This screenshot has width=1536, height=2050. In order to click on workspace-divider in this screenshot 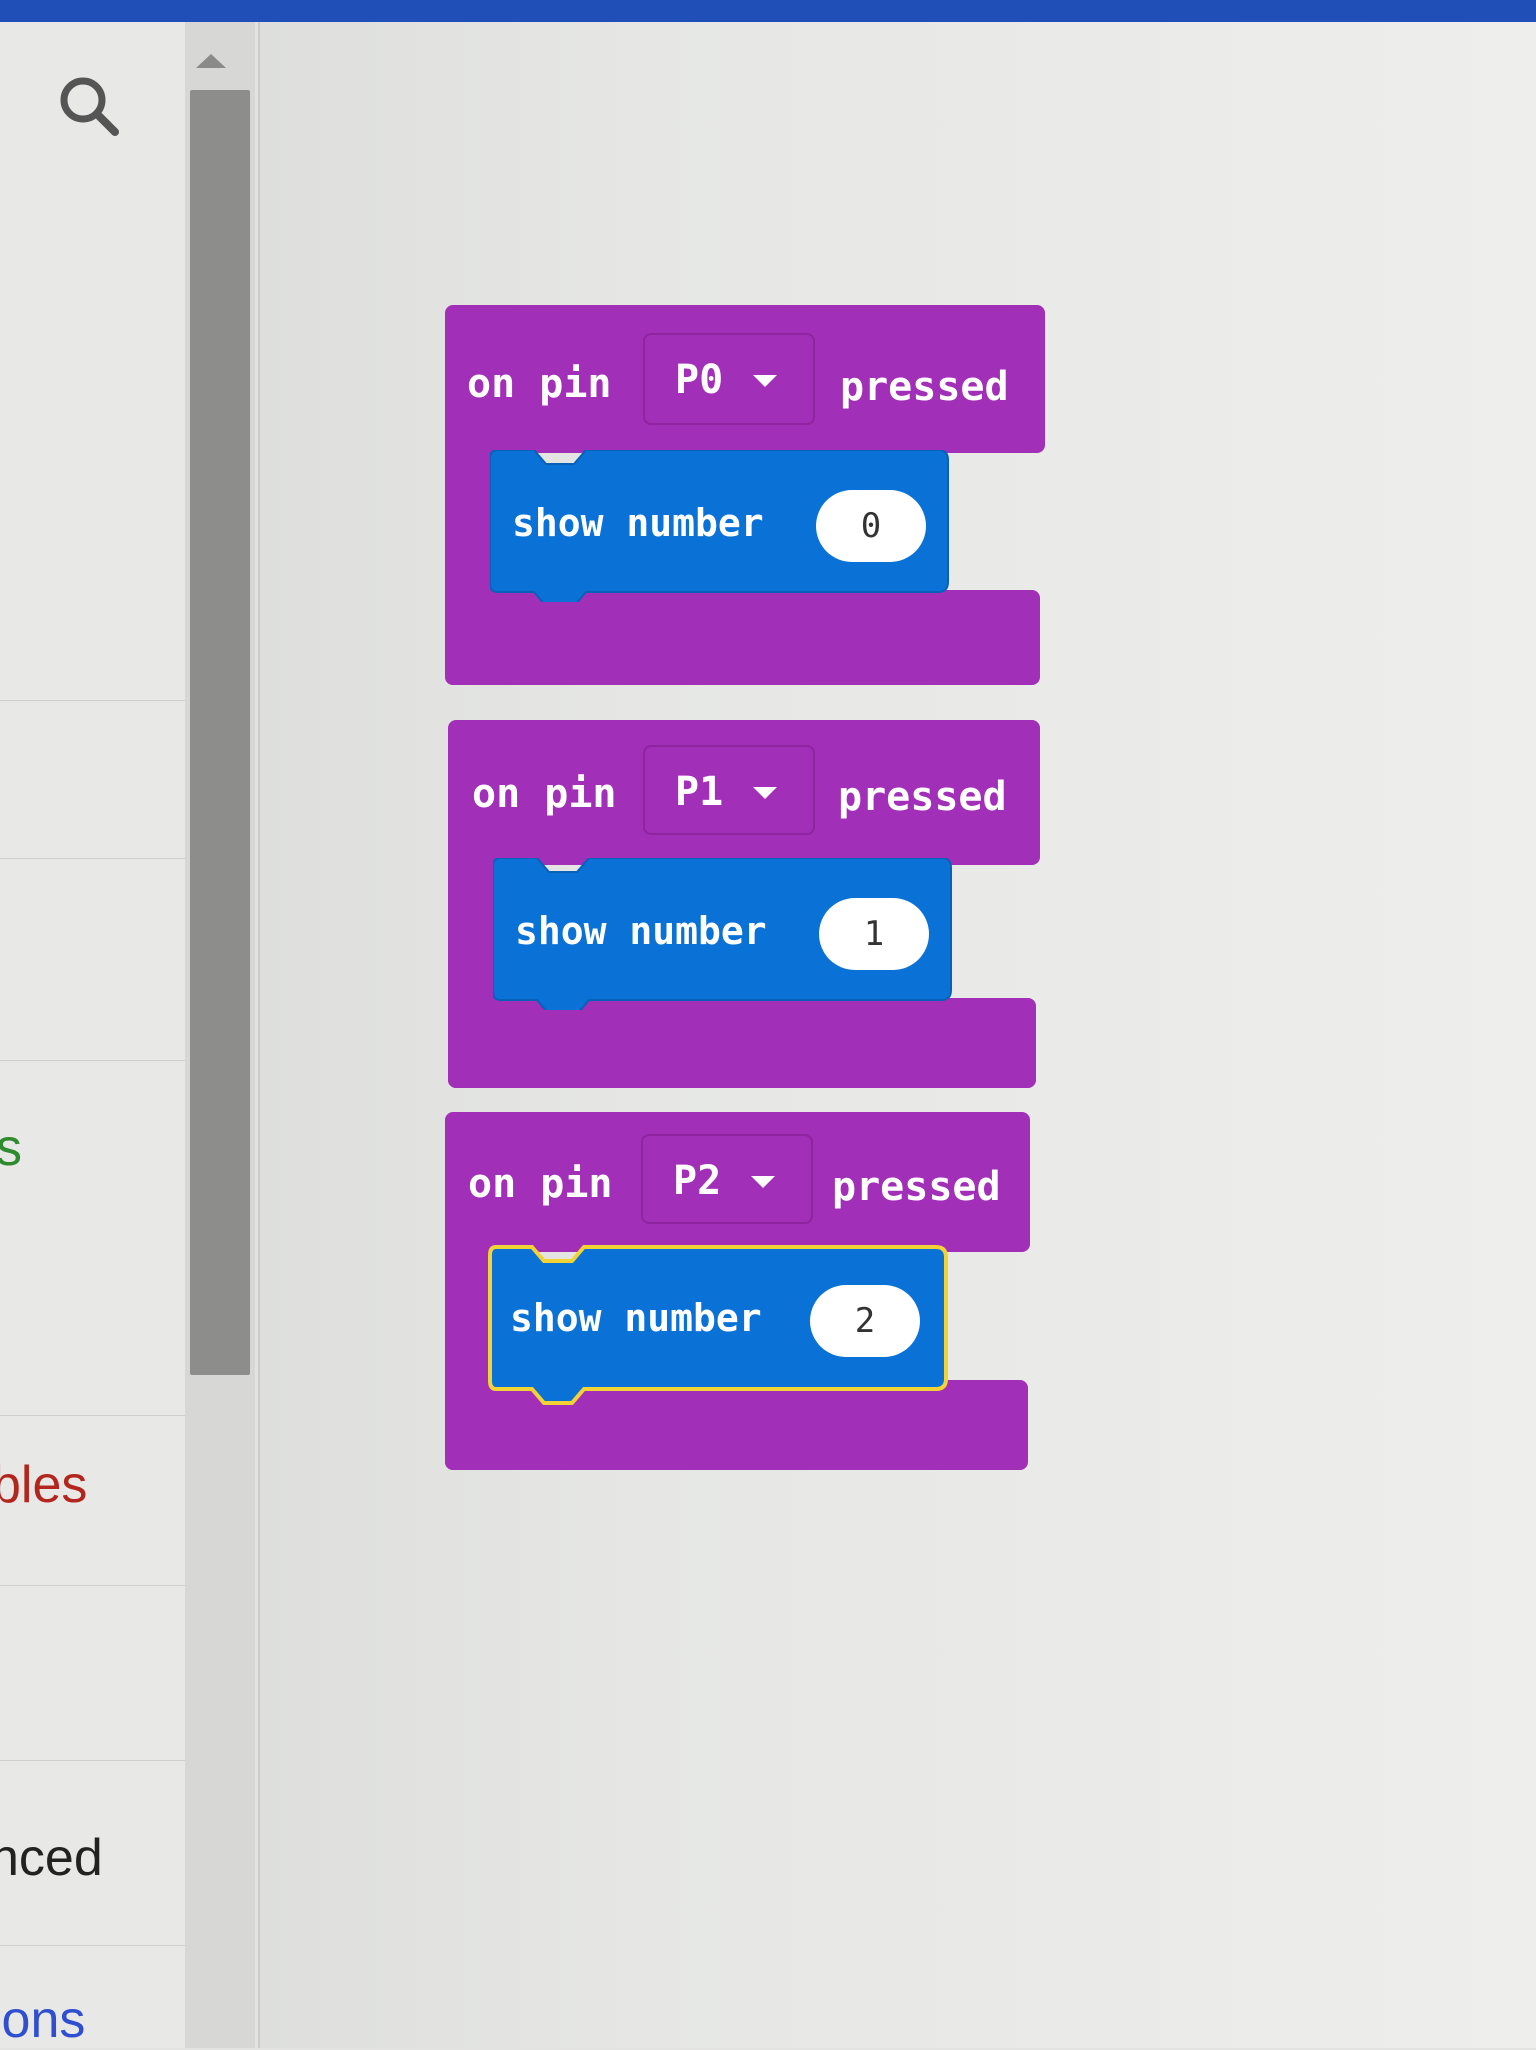, I will do `click(259, 1035)`.